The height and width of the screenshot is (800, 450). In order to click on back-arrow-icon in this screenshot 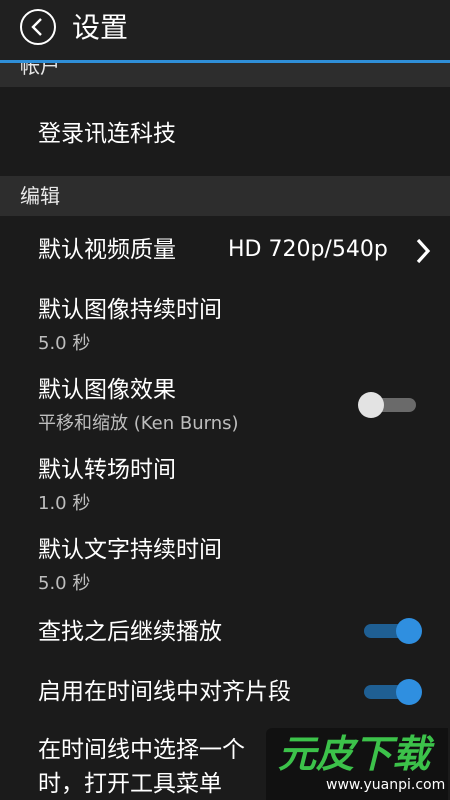, I will do `click(36, 27)`.